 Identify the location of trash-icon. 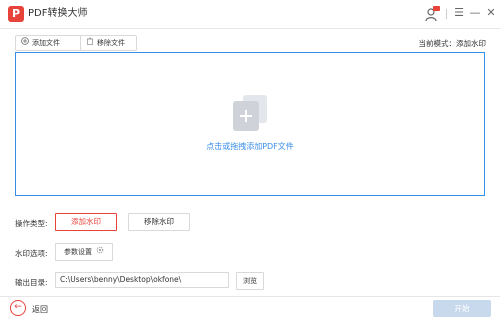
(90, 43).